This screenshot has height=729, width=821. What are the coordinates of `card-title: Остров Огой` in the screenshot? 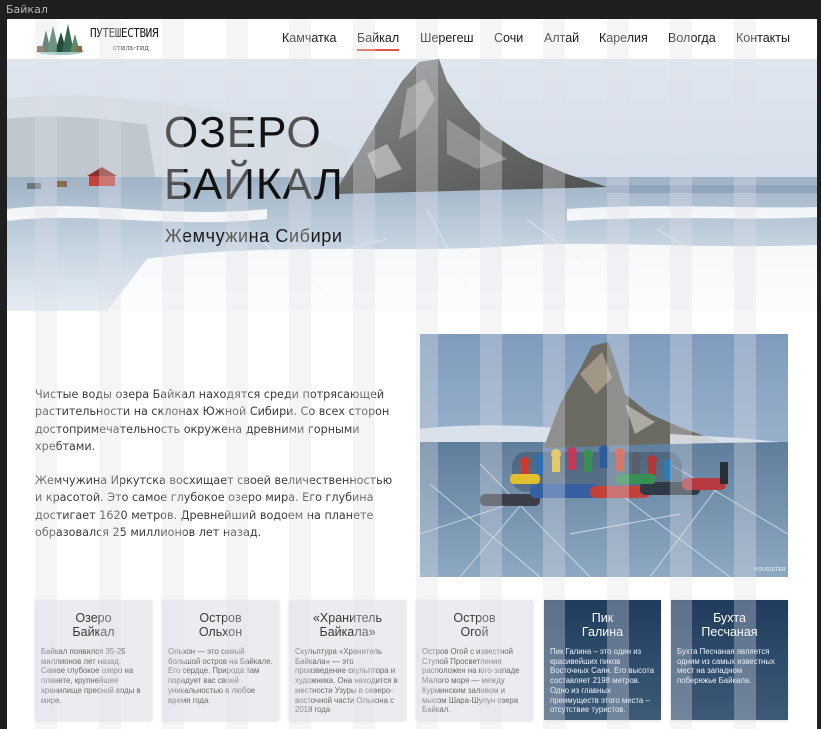 It's located at (474, 625).